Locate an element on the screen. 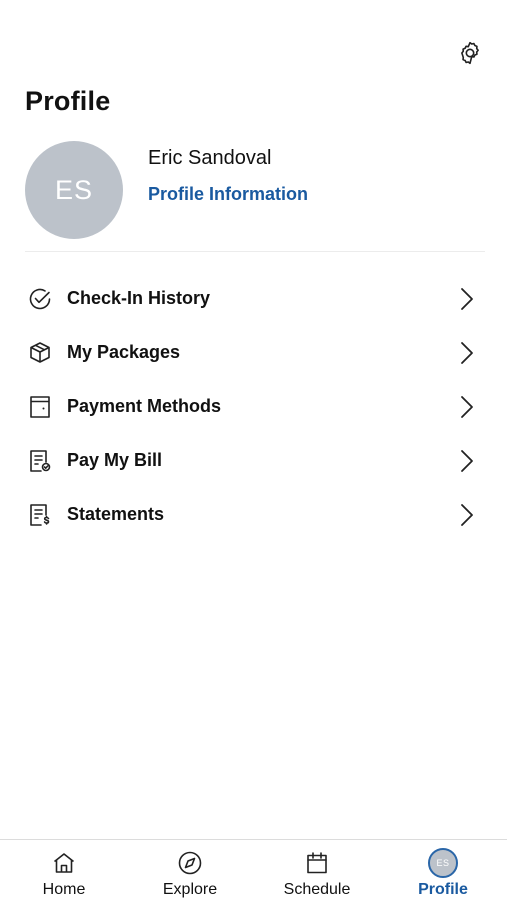 This screenshot has width=507, height=900. home-icon is located at coordinates (64, 863).